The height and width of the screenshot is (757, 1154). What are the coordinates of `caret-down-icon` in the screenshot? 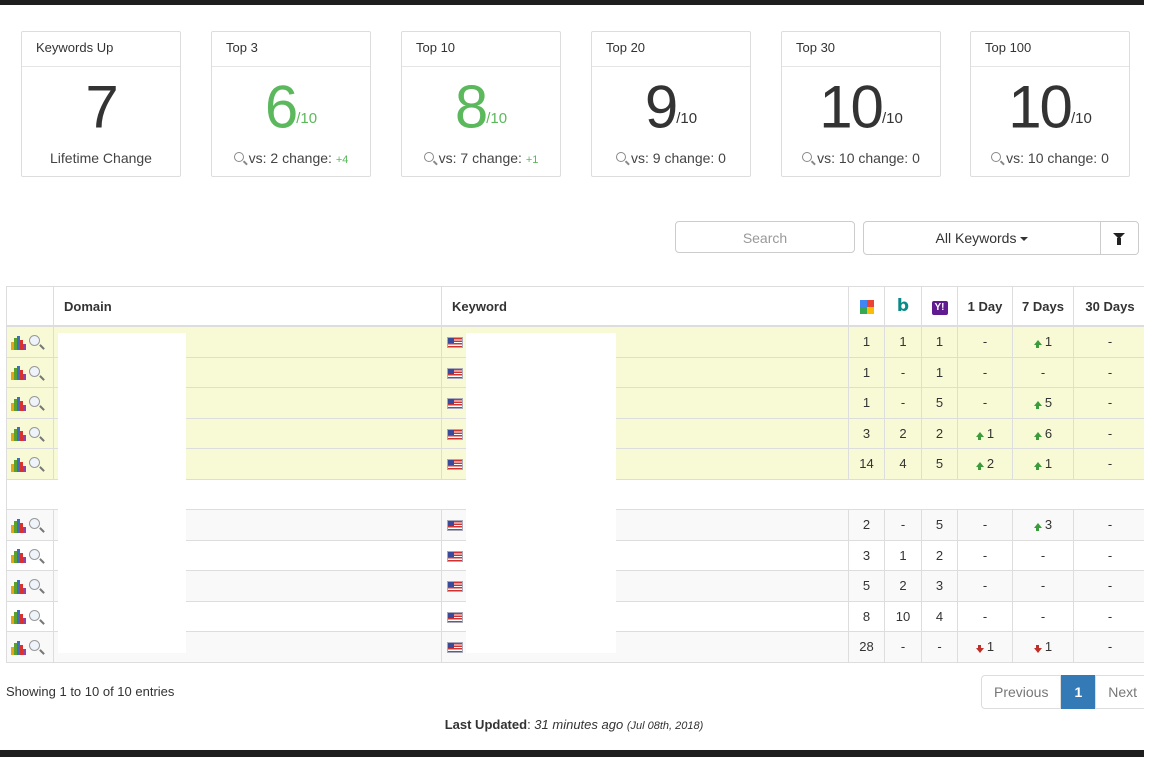 It's located at (1024, 239).